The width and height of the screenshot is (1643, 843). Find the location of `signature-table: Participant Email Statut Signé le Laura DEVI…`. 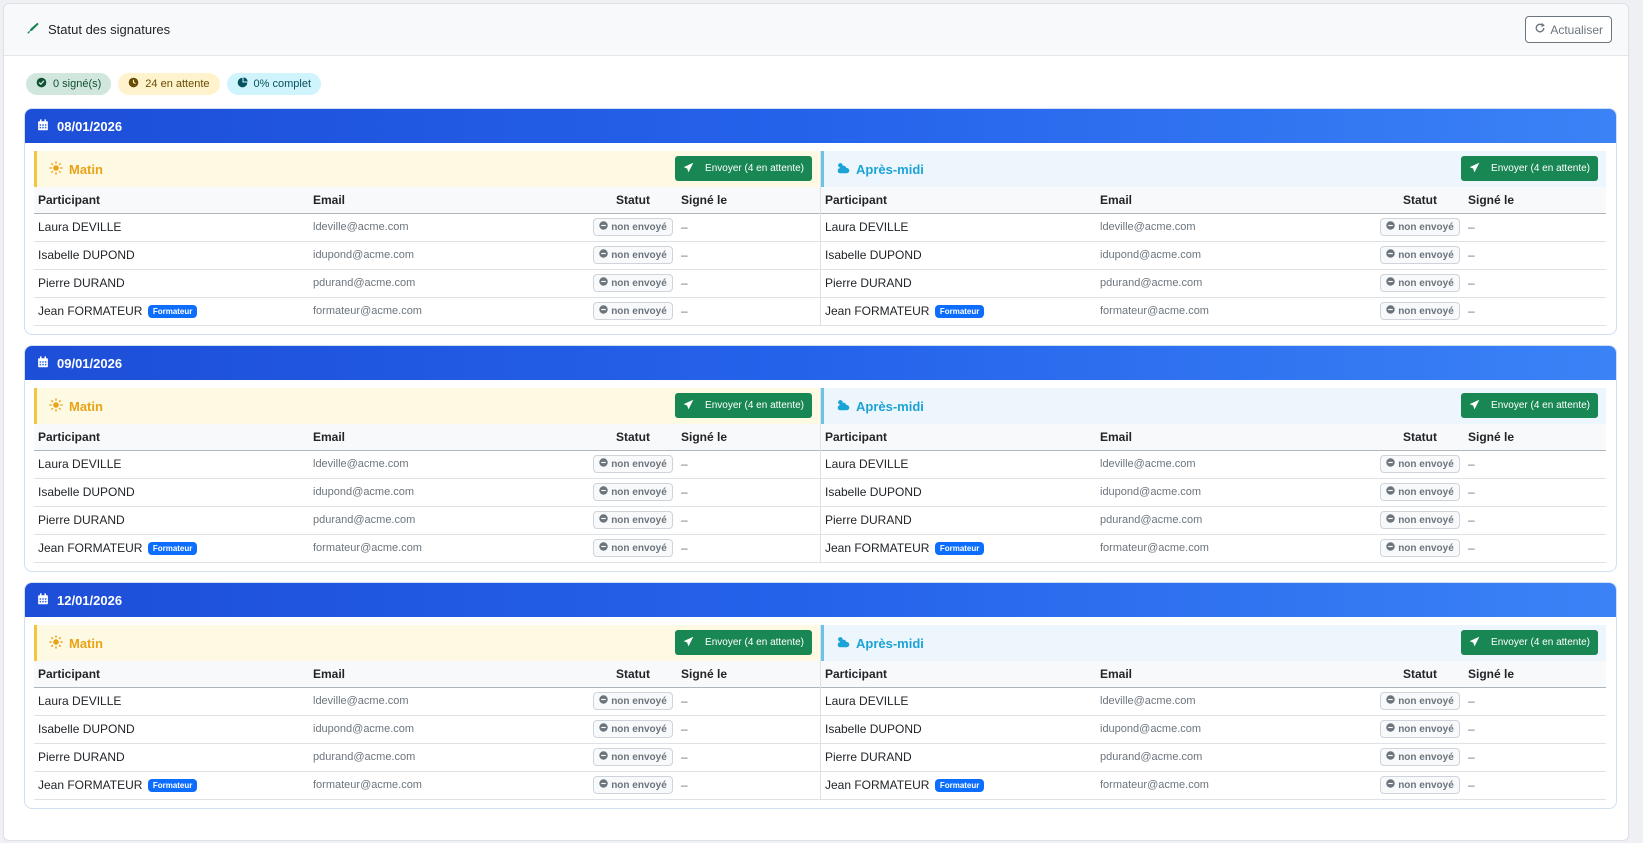

signature-table: Participant Email Statut Signé le Laura DEVI… is located at coordinates (1213, 730).